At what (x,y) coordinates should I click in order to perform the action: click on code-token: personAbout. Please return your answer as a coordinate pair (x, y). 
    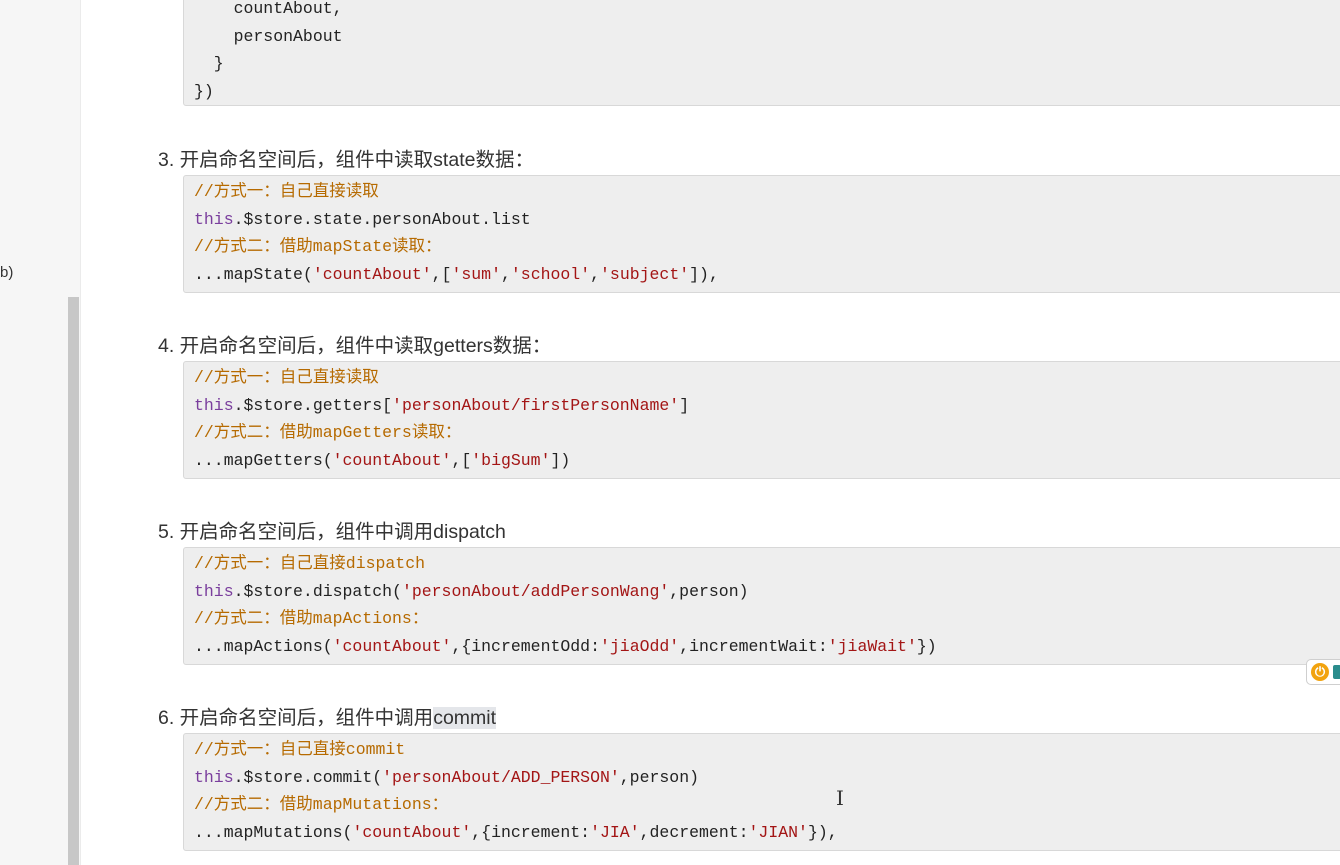
    Looking at the image, I should click on (268, 36).